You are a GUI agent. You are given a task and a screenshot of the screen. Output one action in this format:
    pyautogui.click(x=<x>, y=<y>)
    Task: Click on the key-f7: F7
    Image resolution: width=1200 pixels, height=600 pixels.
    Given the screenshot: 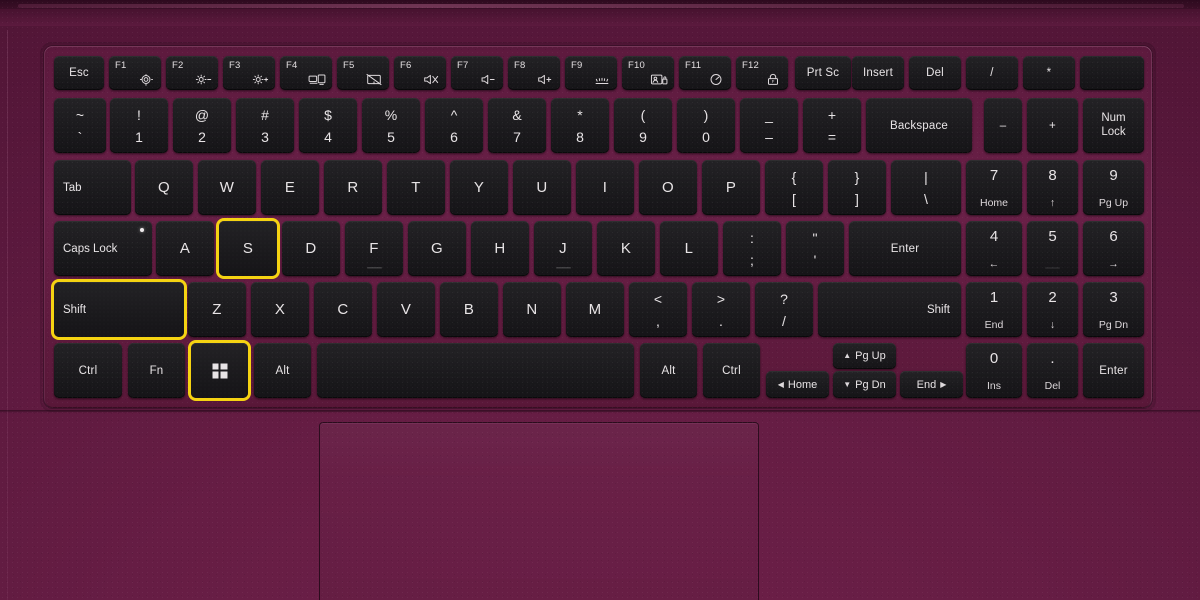 What is the action you would take?
    pyautogui.click(x=477, y=73)
    